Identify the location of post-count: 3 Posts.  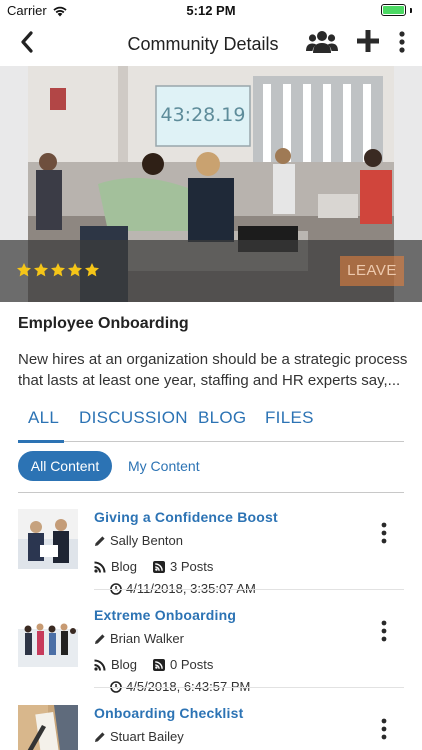
(183, 566).